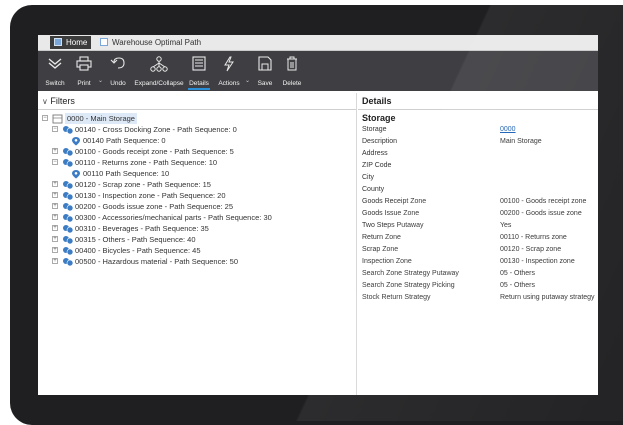 This screenshot has height=425, width=623. What do you see at coordinates (159, 64) in the screenshot?
I see `tree-icon` at bounding box center [159, 64].